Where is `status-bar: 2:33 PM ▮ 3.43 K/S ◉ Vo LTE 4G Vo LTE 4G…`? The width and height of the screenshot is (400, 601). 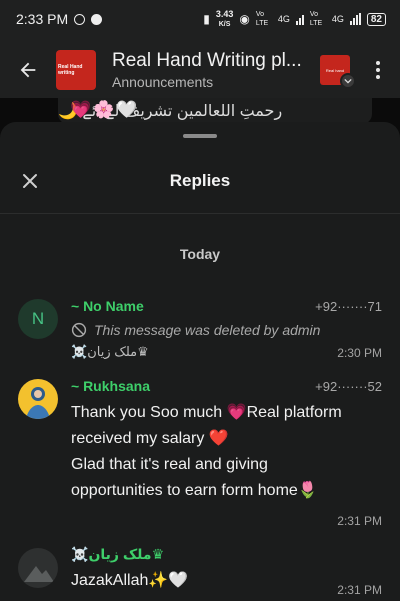
status-bar: 2:33 PM ▮ 3.43 K/S ◉ Vo LTE 4G Vo LTE 4G… is located at coordinates (200, 19).